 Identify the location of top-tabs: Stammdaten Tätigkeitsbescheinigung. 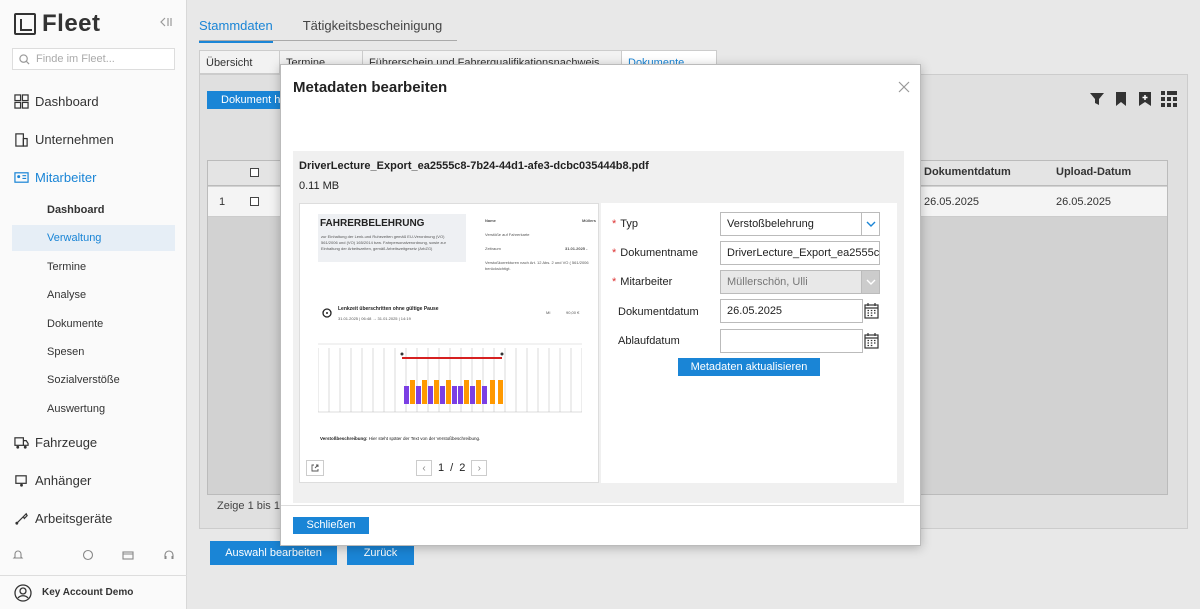
(335, 28).